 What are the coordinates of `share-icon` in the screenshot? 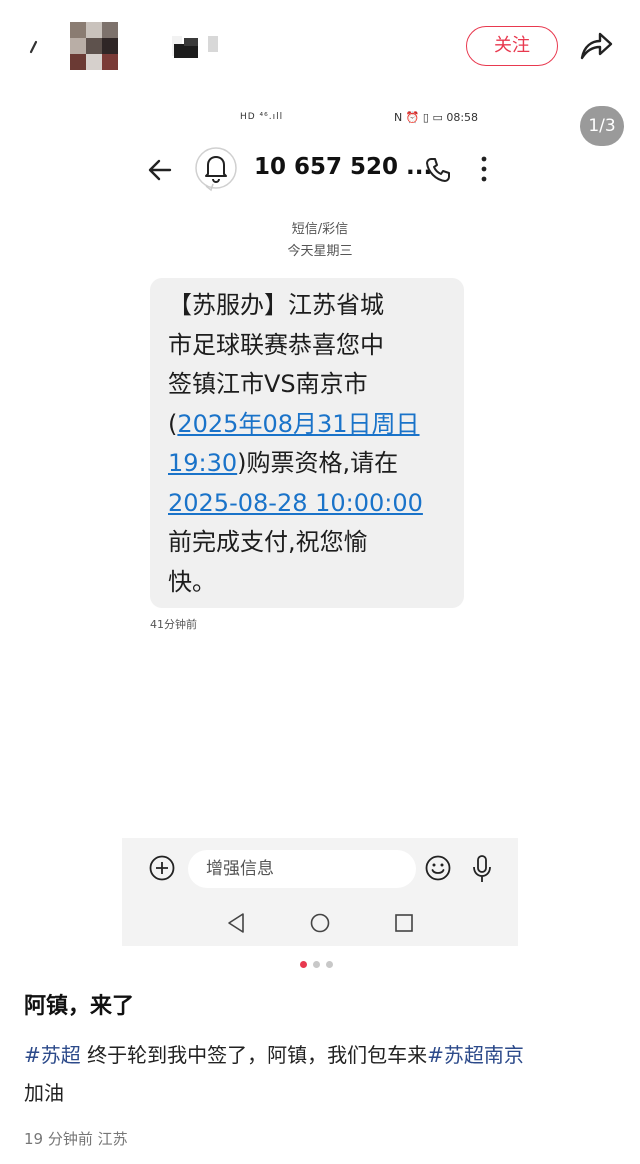 It's located at (596, 46).